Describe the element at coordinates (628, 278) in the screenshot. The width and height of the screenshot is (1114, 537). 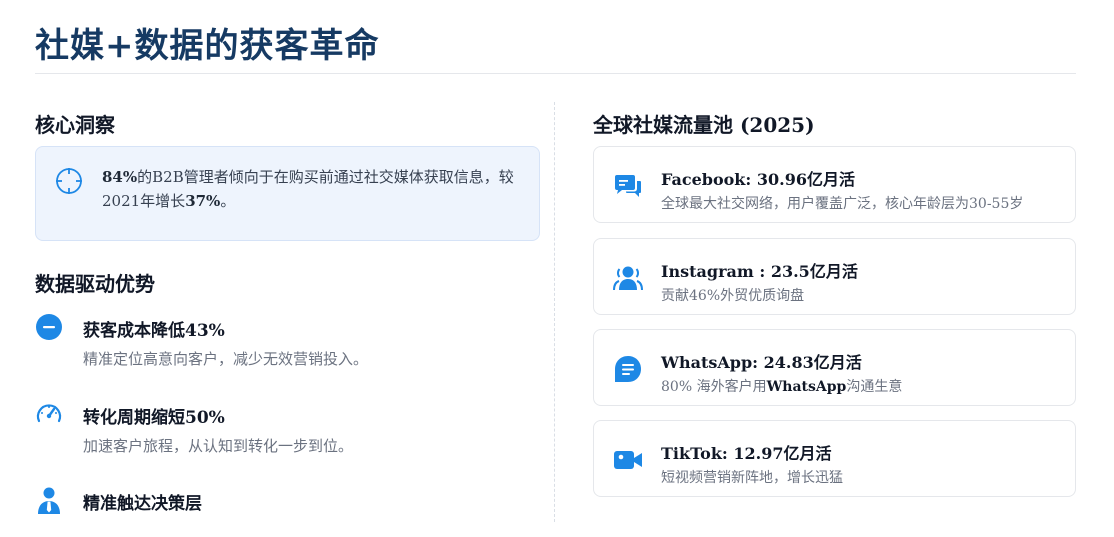
I see `users-icon` at that location.